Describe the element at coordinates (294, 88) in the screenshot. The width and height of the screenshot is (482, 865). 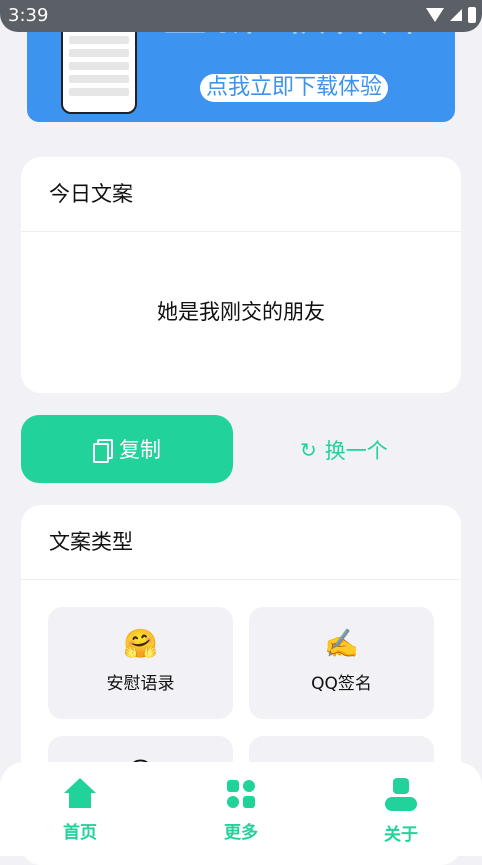
I see `download-cta: 点我立即下载体验` at that location.